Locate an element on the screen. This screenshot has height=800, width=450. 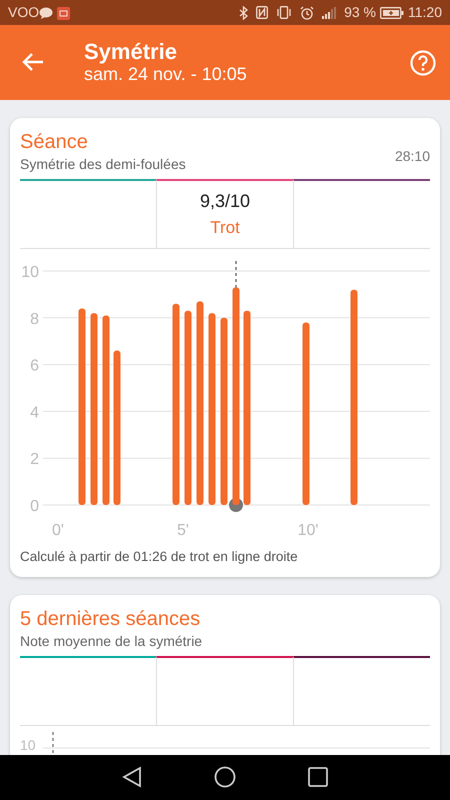
score-value: 9,3/10 is located at coordinates (225, 202).